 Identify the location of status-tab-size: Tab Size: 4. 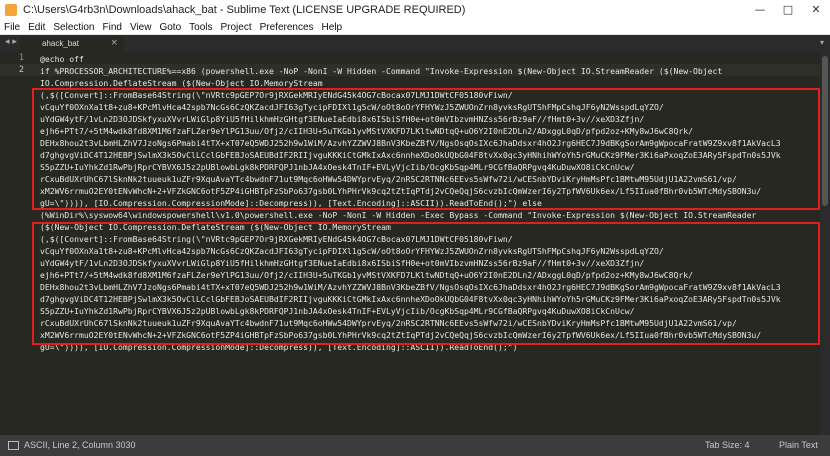
(727, 445).